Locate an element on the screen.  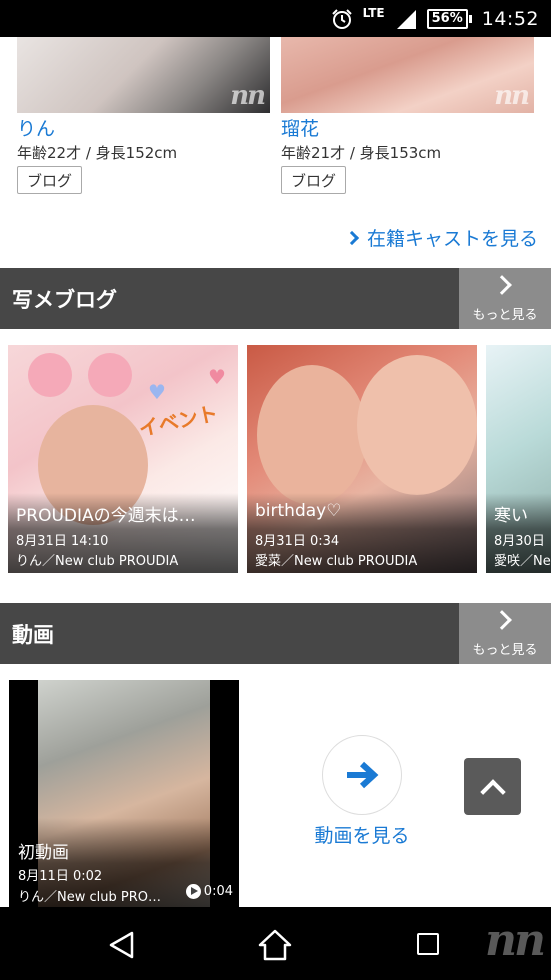
video-card: 初動画 8月11日 0:02 りん／New club PRO… 0:04 is located at coordinates (124, 794).